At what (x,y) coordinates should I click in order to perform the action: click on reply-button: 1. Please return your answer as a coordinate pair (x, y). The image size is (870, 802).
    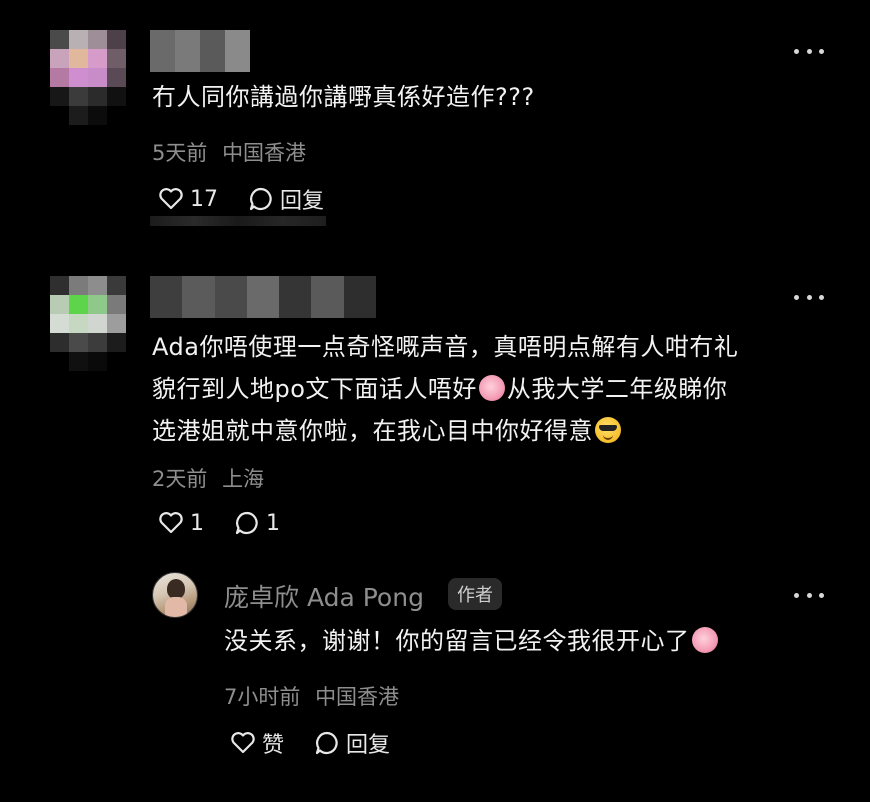
    Looking at the image, I should click on (257, 523).